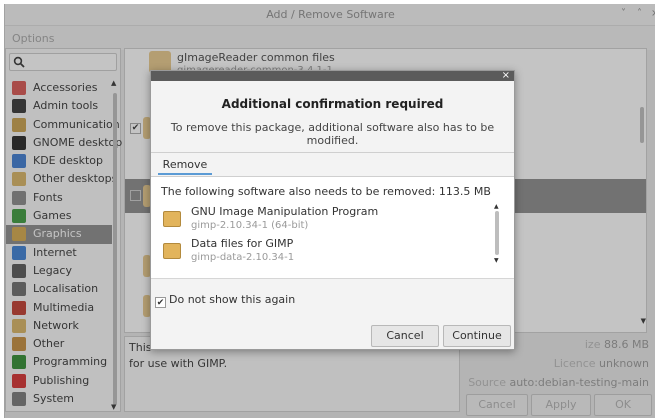 The width and height of the screenshot is (655, 418). Describe the element at coordinates (243, 257) in the screenshot. I see `dependency-version: gimp-data-2.10.34-1` at that location.